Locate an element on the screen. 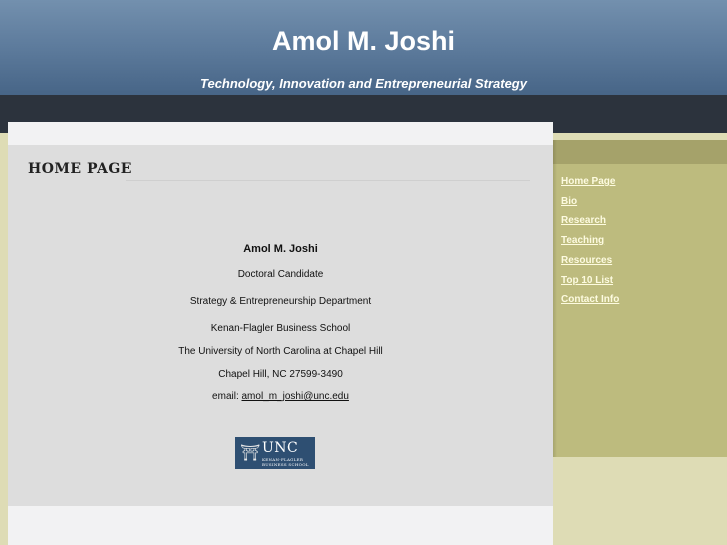 This screenshot has height=545, width=727. email-link: amol_m_joshi@unc.edu is located at coordinates (295, 396).